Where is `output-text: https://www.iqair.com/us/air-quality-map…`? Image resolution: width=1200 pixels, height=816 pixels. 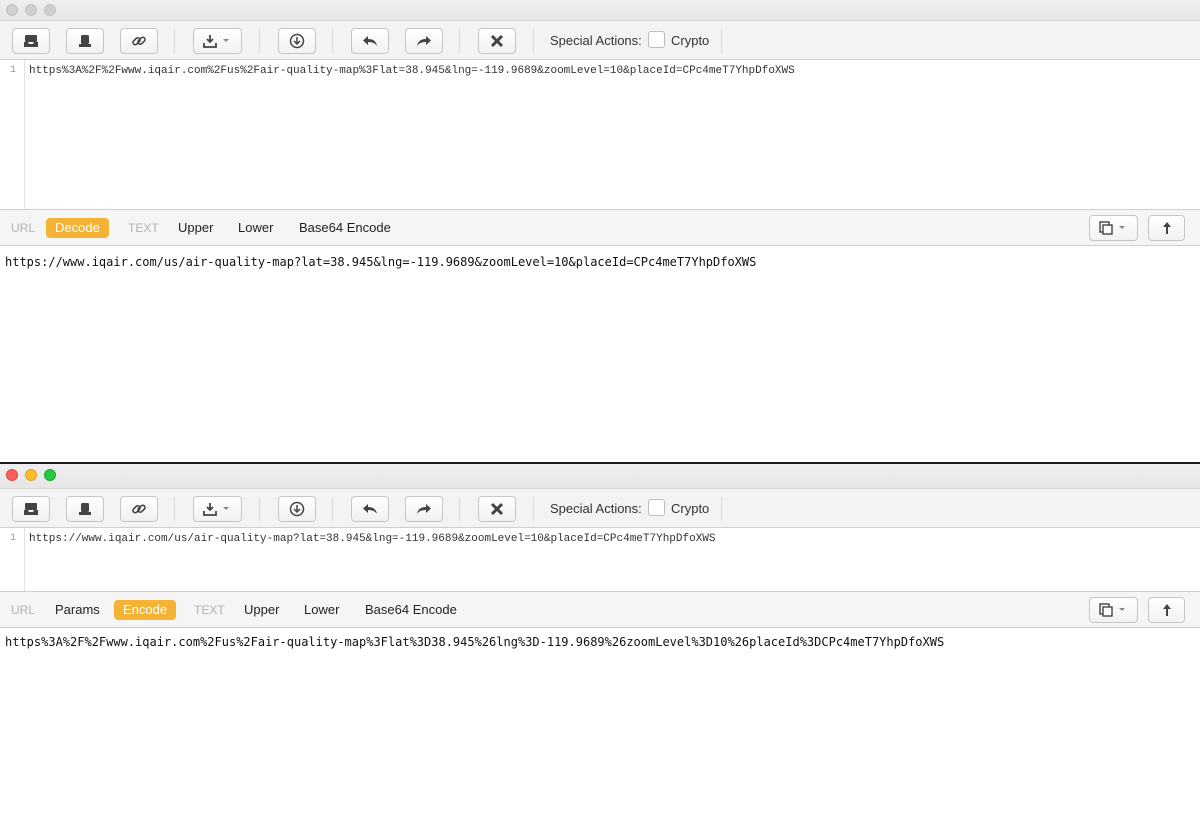
output-text: https://www.iqair.com/us/air-quality-map… is located at coordinates (380, 262).